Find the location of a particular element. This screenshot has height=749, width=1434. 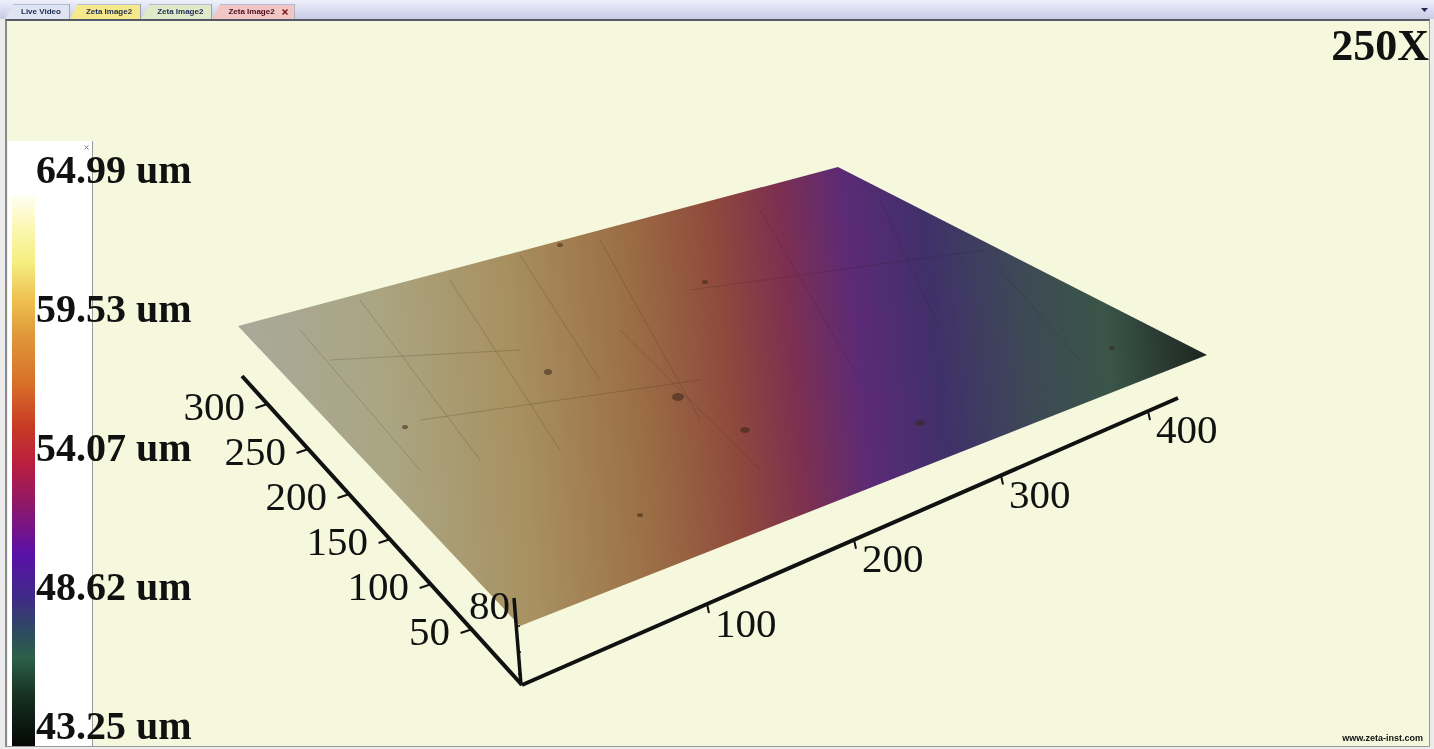

document-tab: Live Video is located at coordinates (37, 11).